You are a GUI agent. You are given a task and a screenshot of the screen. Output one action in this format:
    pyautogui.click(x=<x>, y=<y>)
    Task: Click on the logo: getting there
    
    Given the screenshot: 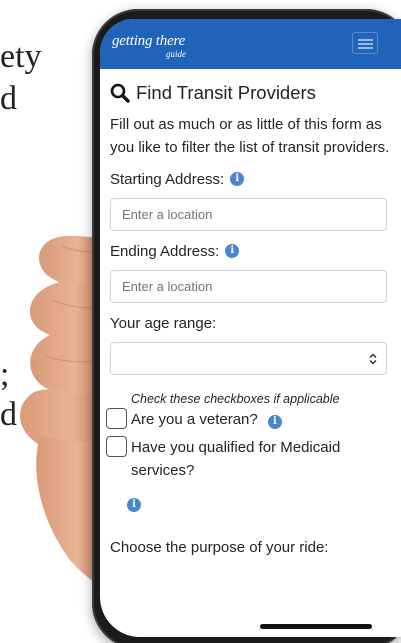 What is the action you would take?
    pyautogui.click(x=148, y=41)
    